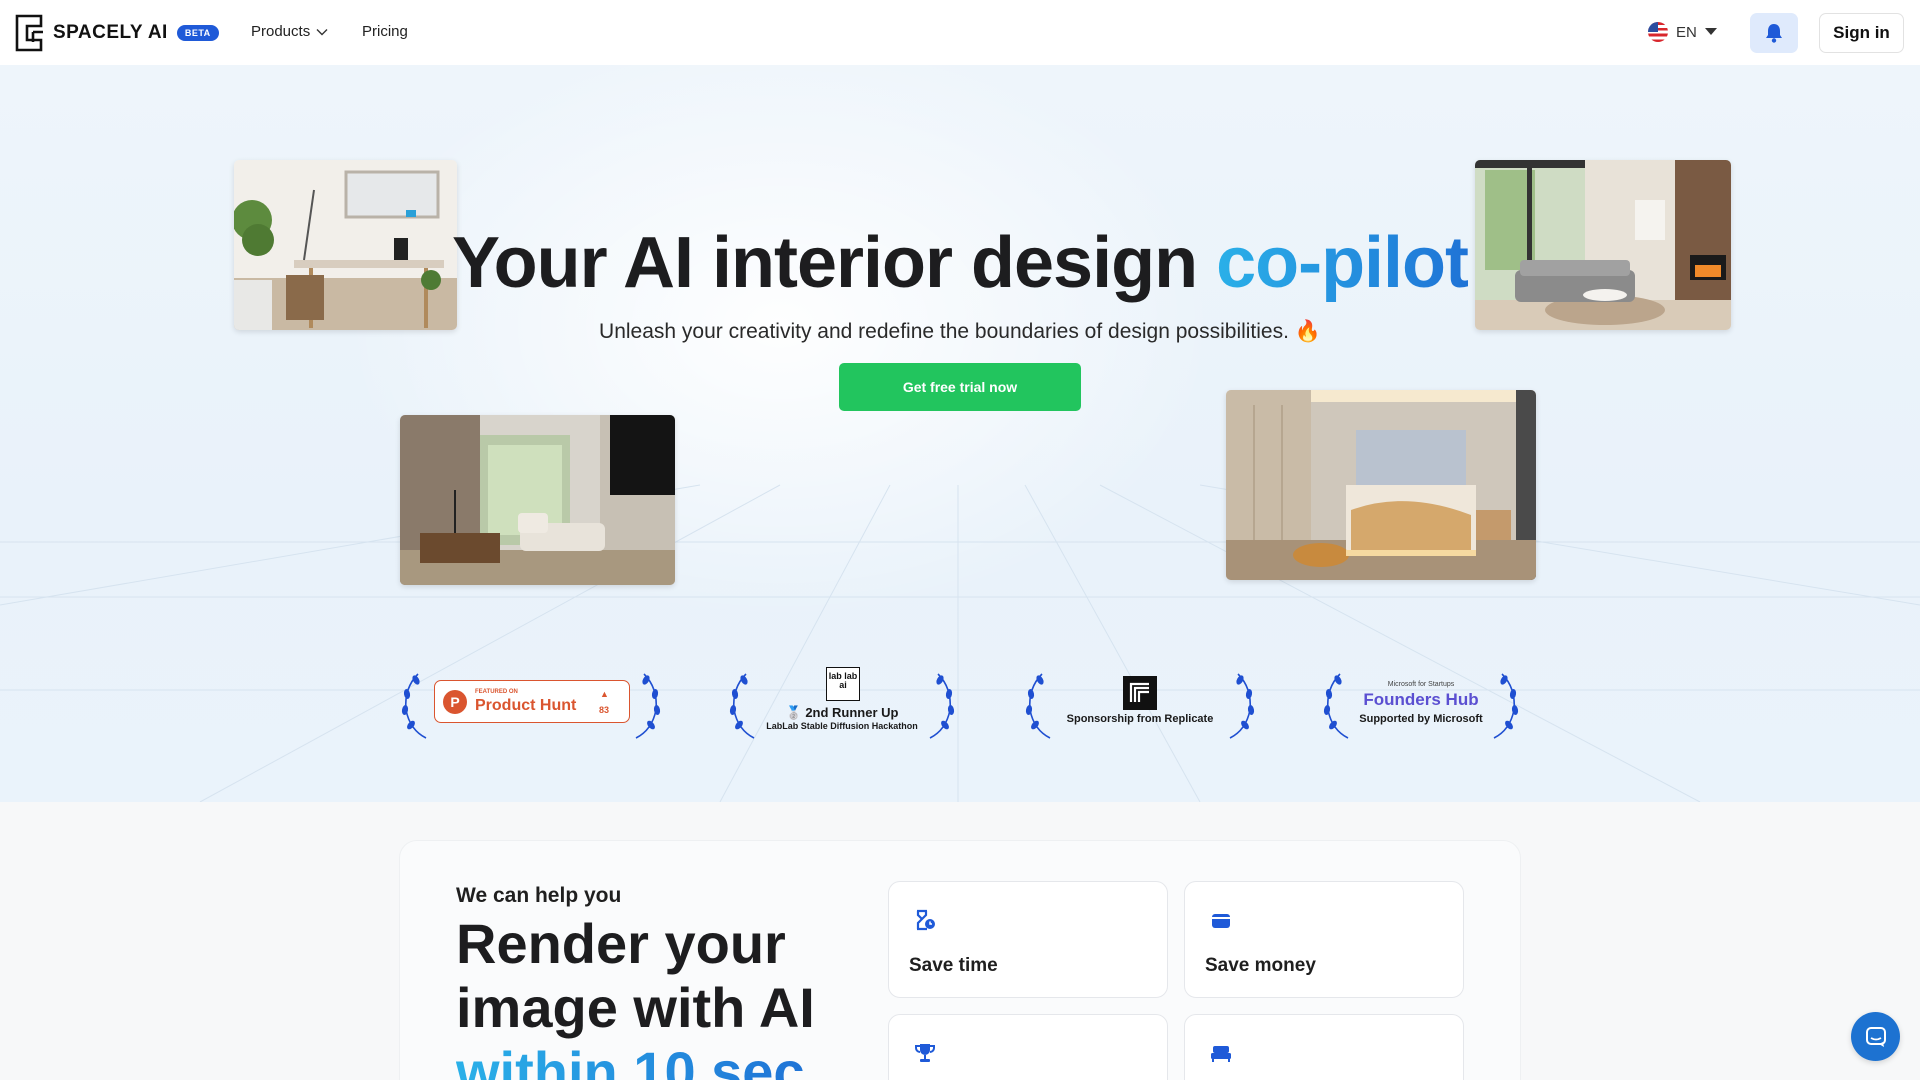  What do you see at coordinates (925, 1053) in the screenshot?
I see `trophy-icon` at bounding box center [925, 1053].